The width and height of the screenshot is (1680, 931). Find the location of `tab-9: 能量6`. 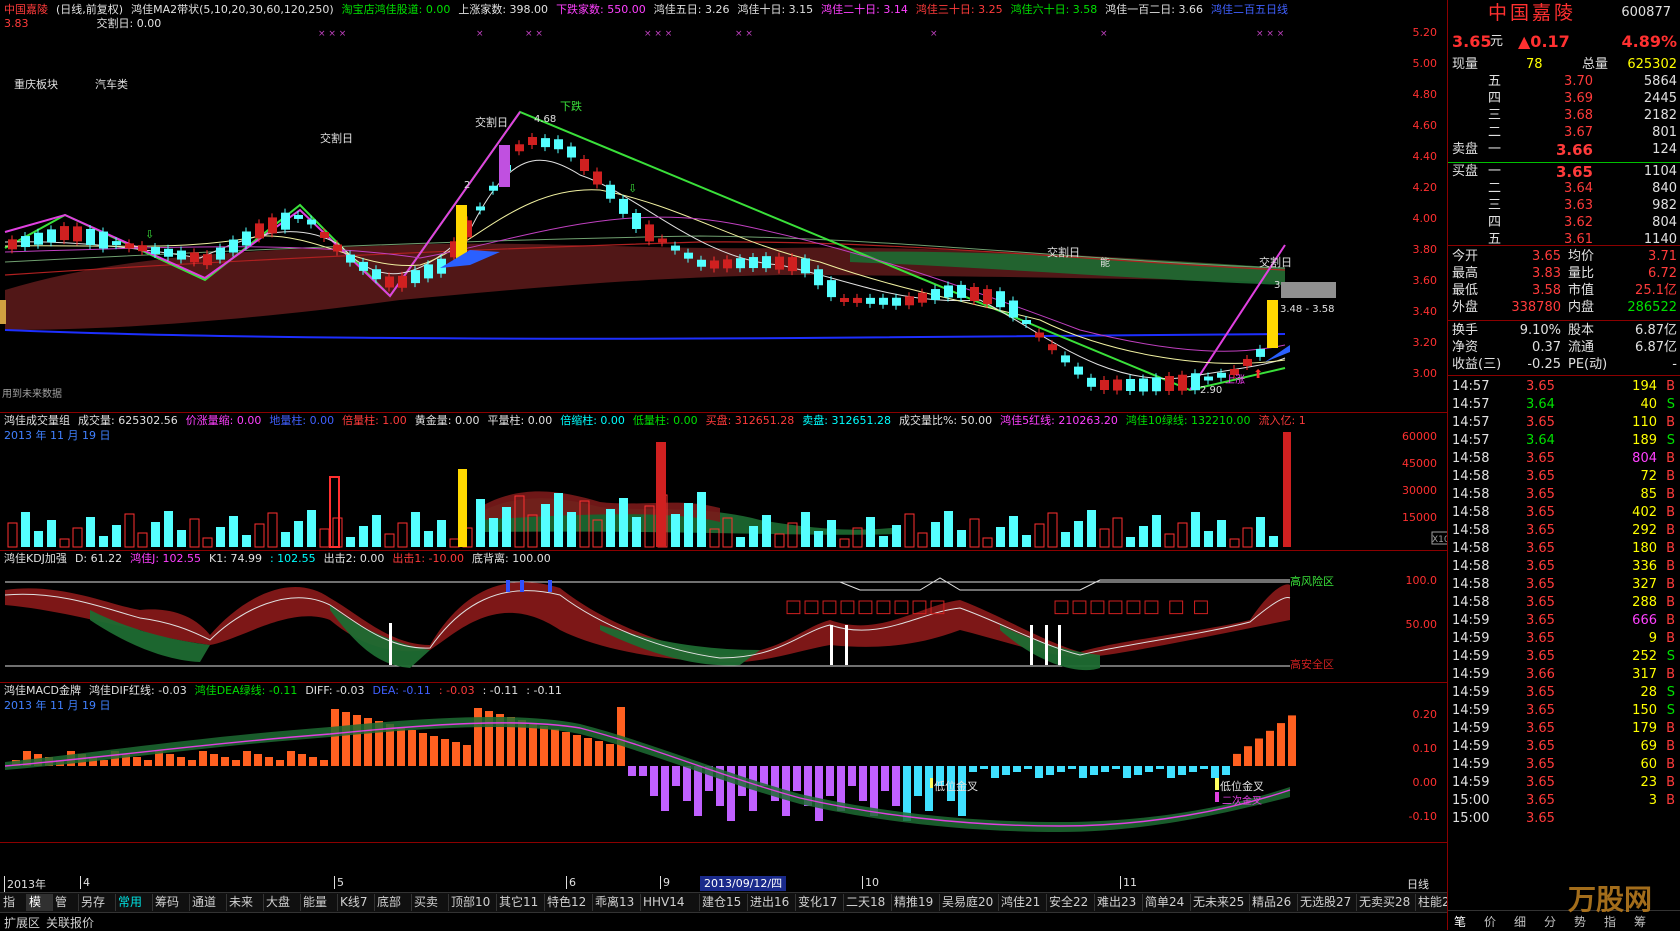

tab-9: 能量6 is located at coordinates (319, 910).